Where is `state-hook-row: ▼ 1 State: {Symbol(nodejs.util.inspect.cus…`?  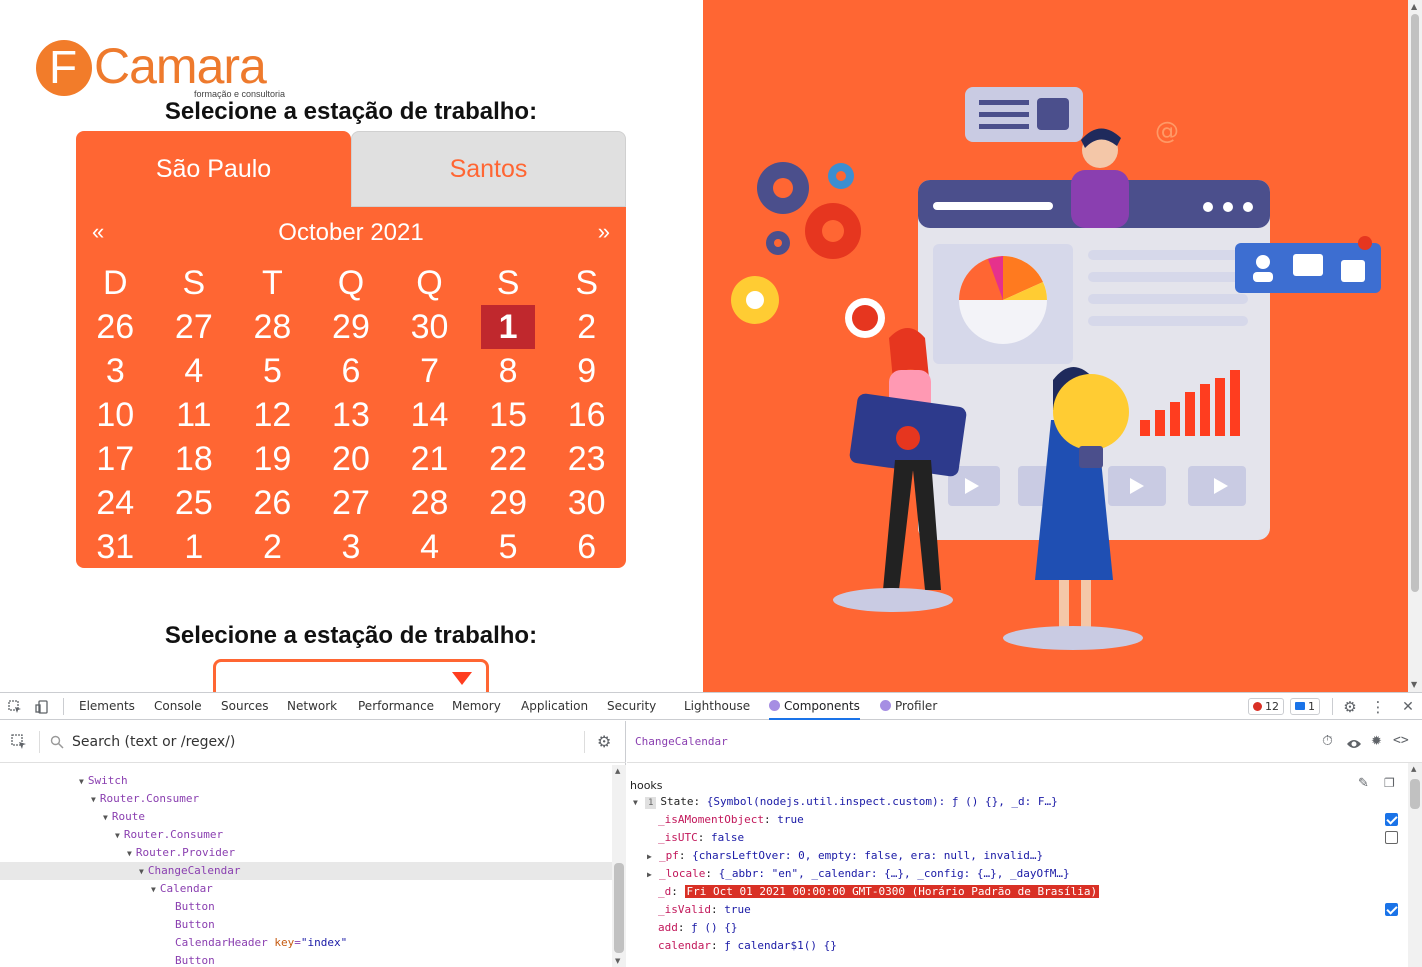
state-hook-row: ▼ 1 State: {Symbol(nodejs.util.inspect.cus… is located at coordinates (845, 802).